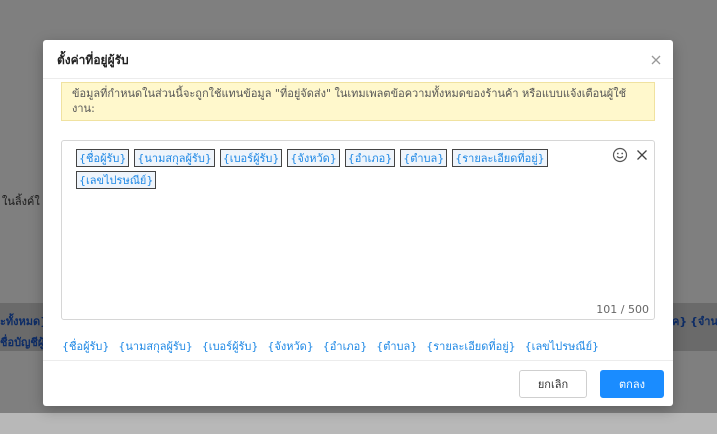 This screenshot has width=717, height=434. Describe the element at coordinates (424, 158) in the screenshot. I see `editor-tag: {ตำบล}` at that location.